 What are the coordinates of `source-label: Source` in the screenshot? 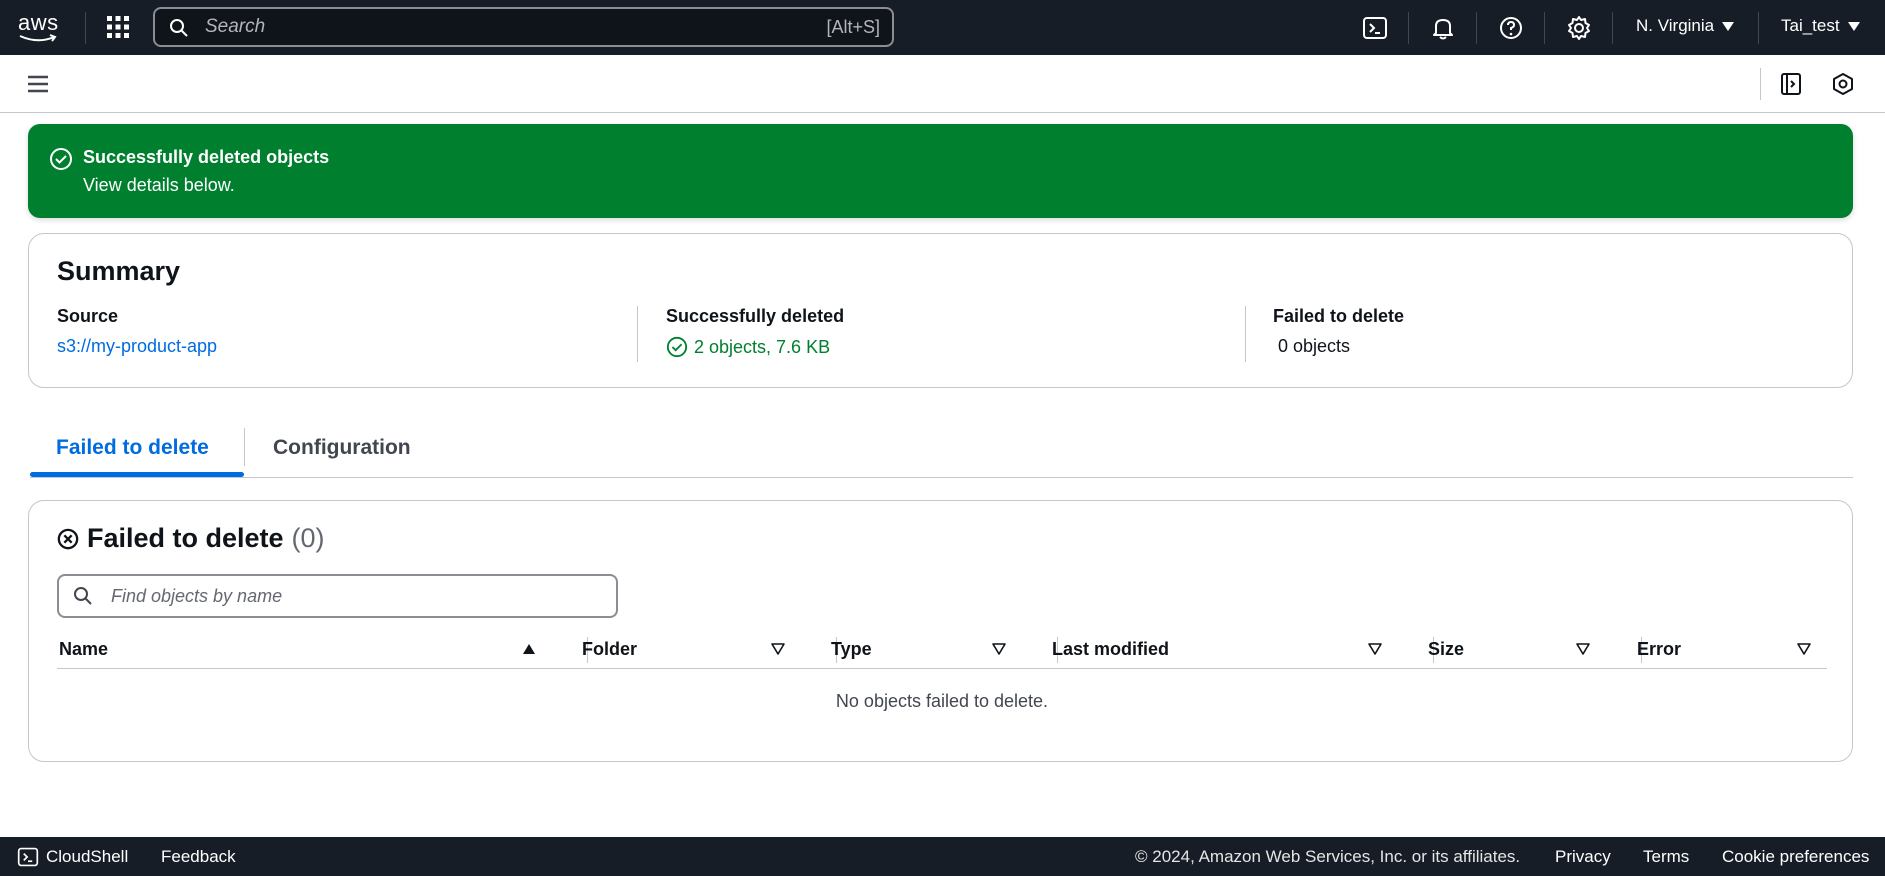 It's located at (88, 316).